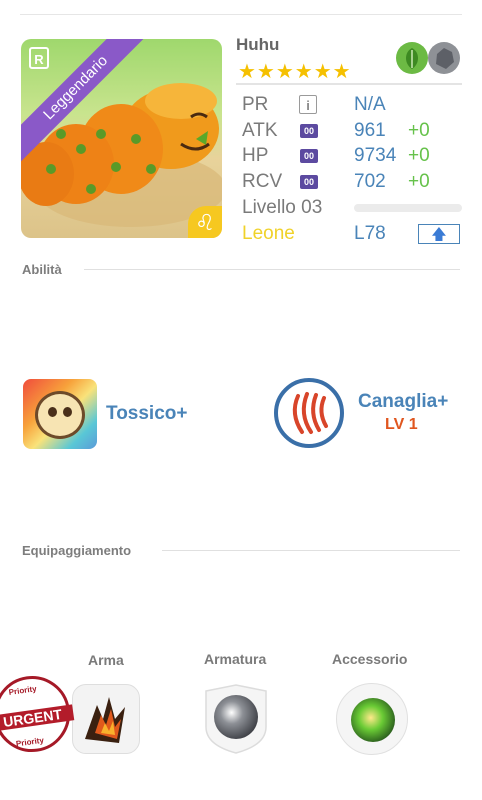  I want to click on claw-scratch-icon, so click(309, 413).